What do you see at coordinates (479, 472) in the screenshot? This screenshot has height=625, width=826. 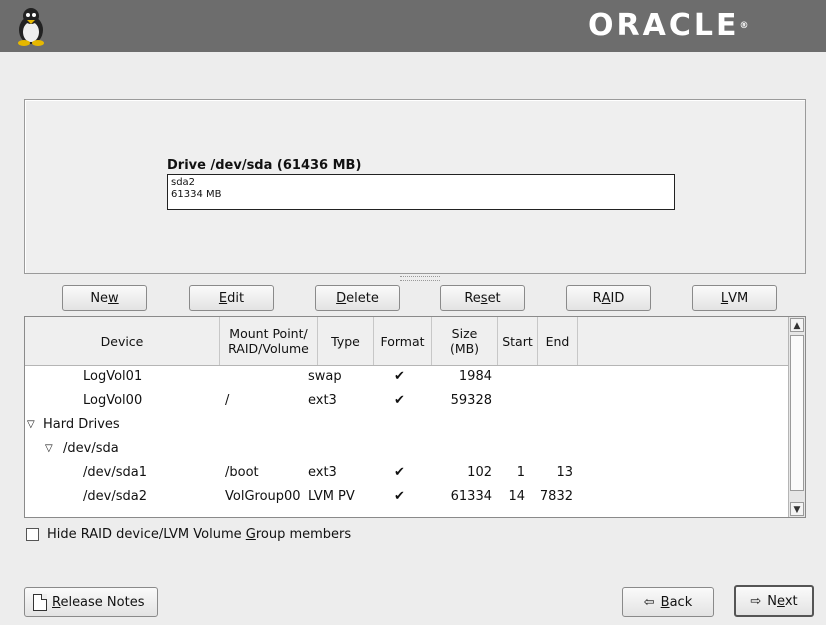 I see `size-cell: 102` at bounding box center [479, 472].